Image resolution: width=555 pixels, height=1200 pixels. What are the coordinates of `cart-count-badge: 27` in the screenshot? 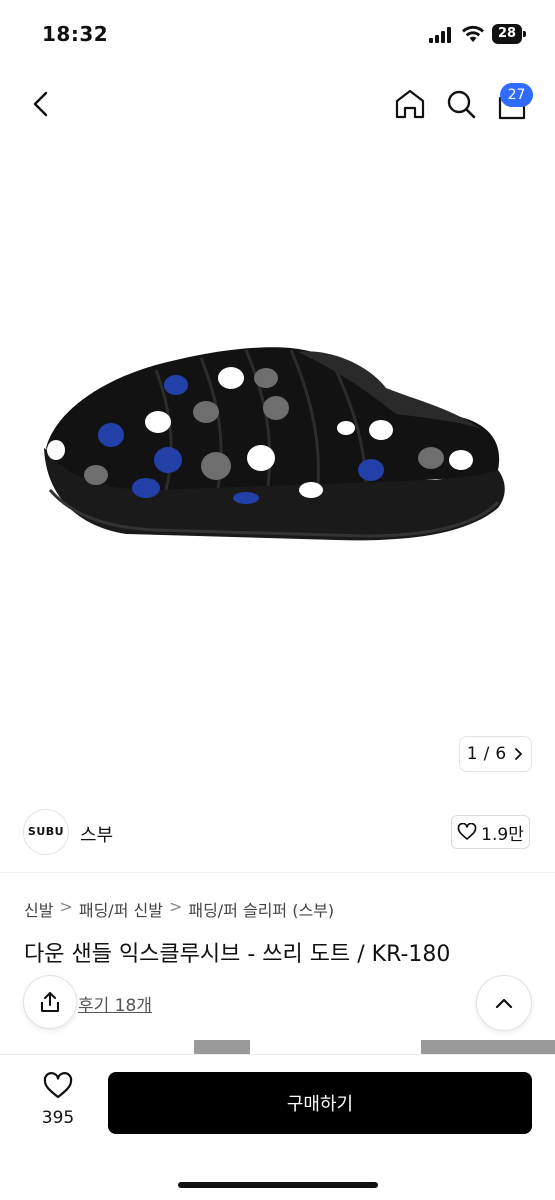 It's located at (516, 95).